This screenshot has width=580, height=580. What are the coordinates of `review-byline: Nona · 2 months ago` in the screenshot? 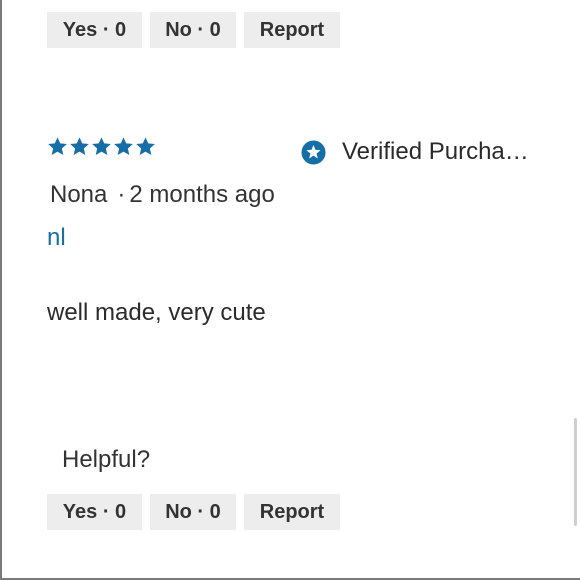 It's located at (162, 195).